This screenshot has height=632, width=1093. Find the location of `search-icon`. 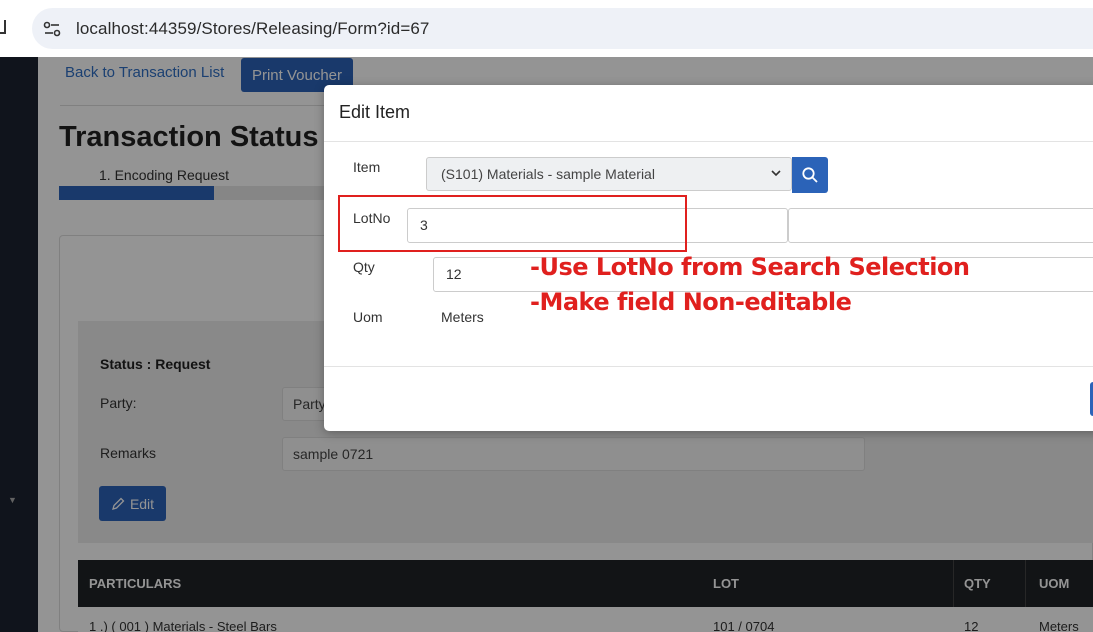

search-icon is located at coordinates (810, 175).